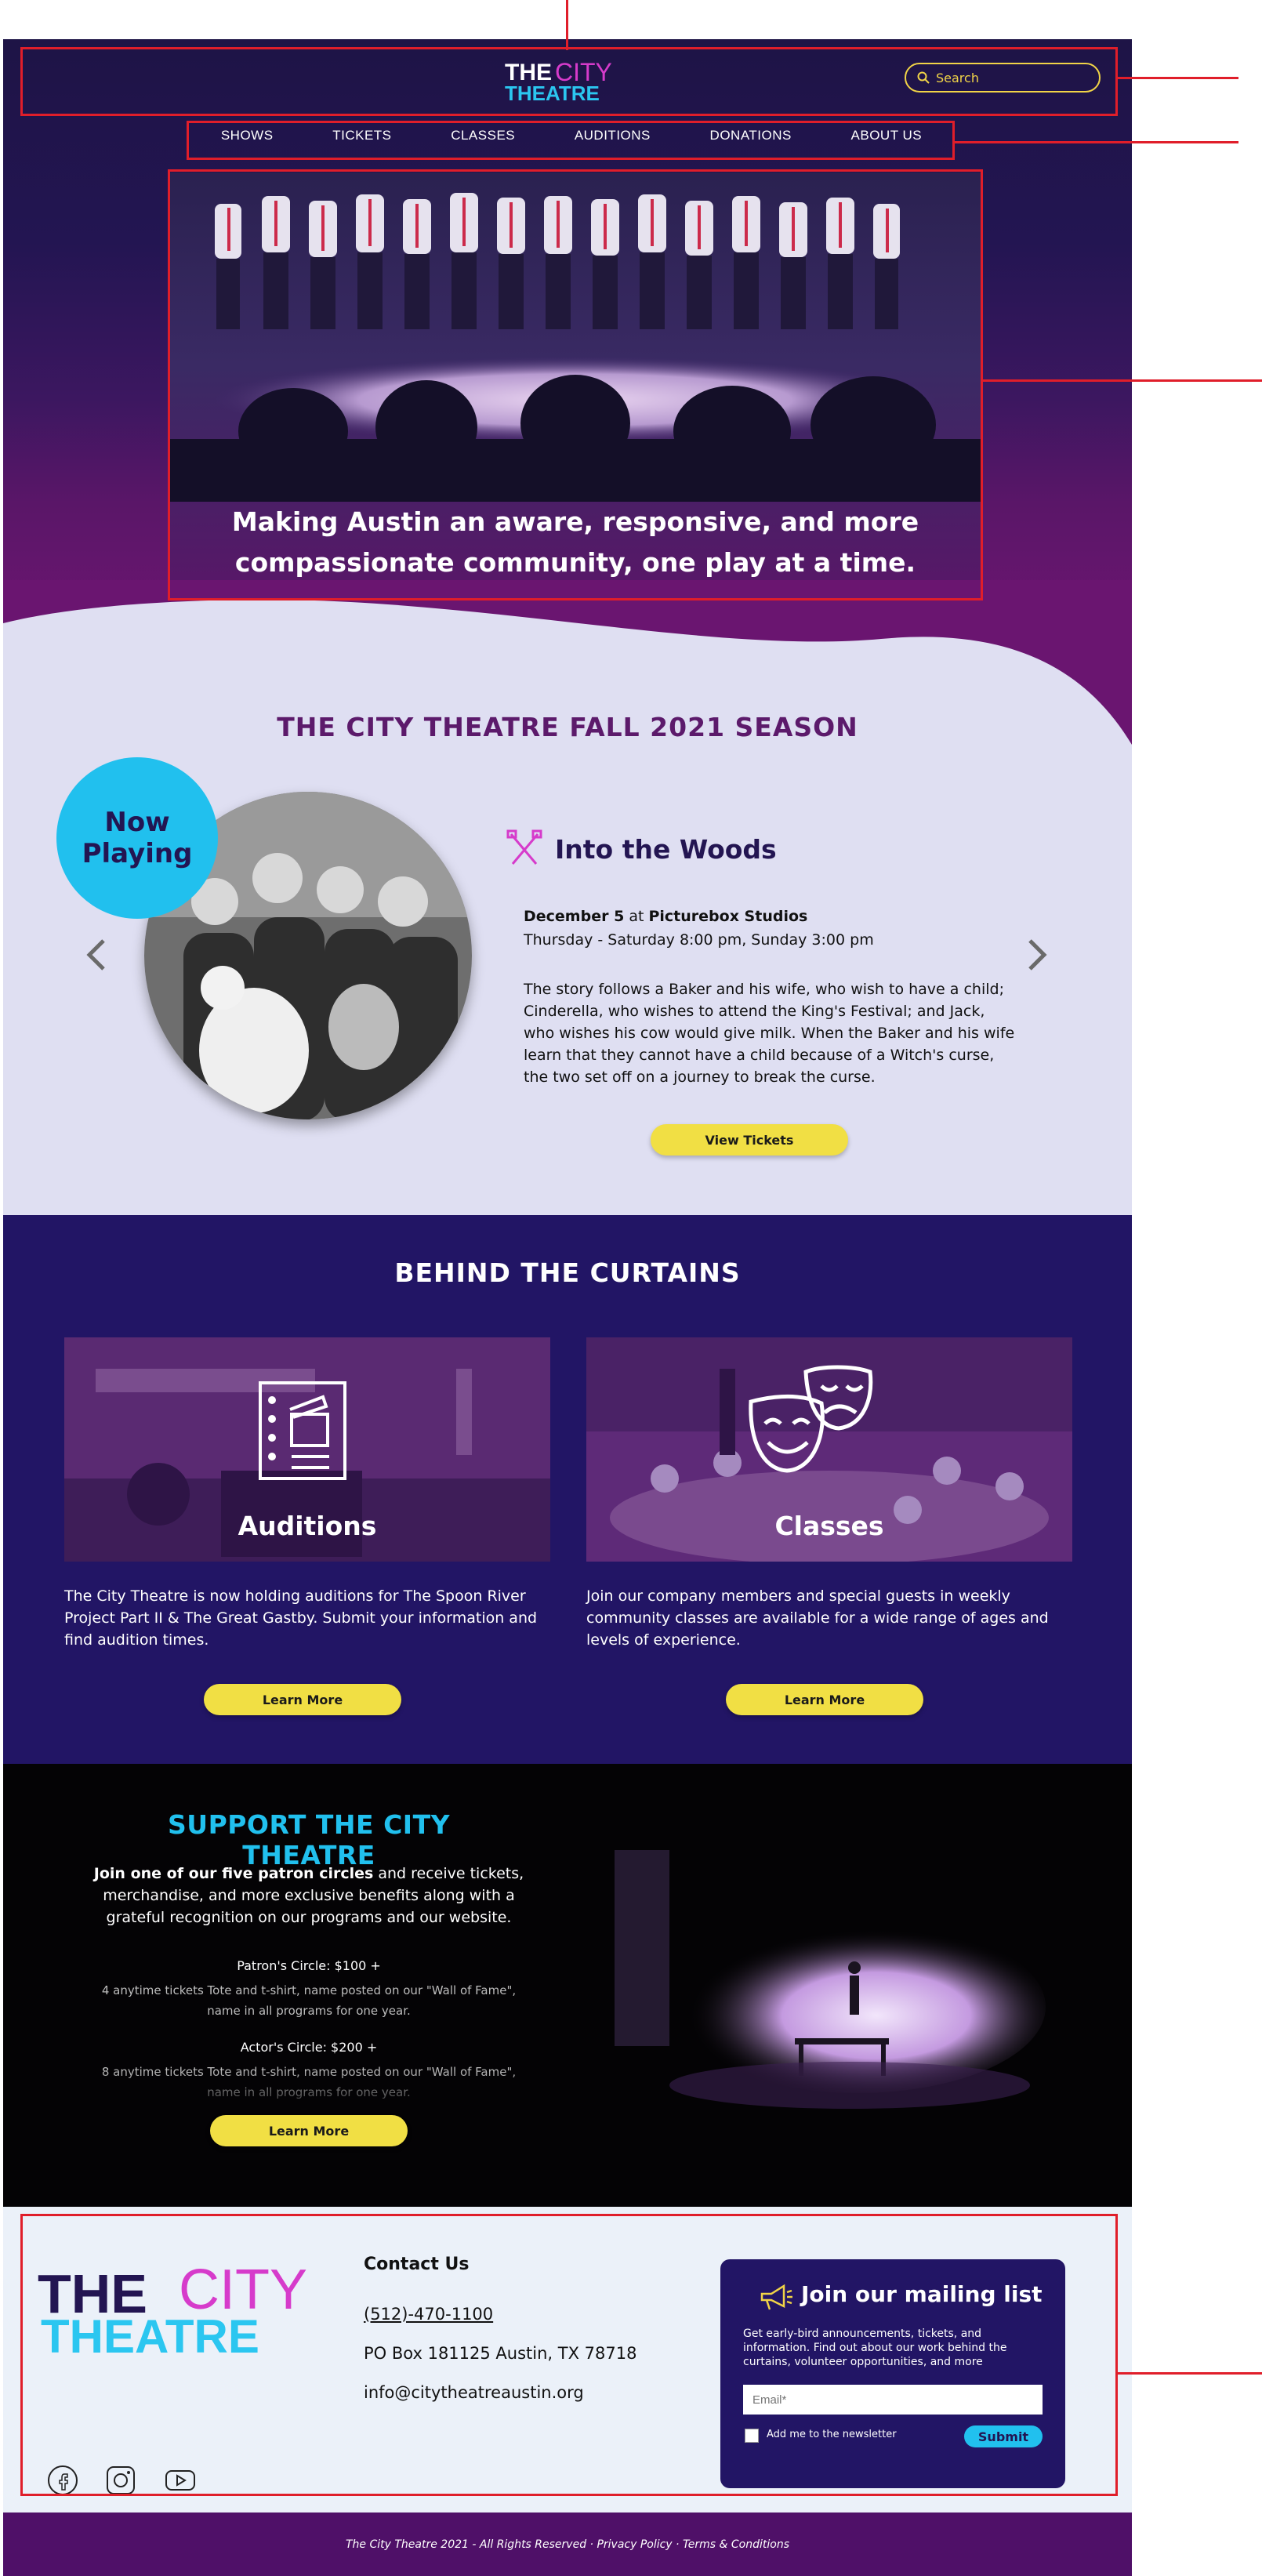  I want to click on contact-phone-link: (512)-470-1100, so click(428, 2314).